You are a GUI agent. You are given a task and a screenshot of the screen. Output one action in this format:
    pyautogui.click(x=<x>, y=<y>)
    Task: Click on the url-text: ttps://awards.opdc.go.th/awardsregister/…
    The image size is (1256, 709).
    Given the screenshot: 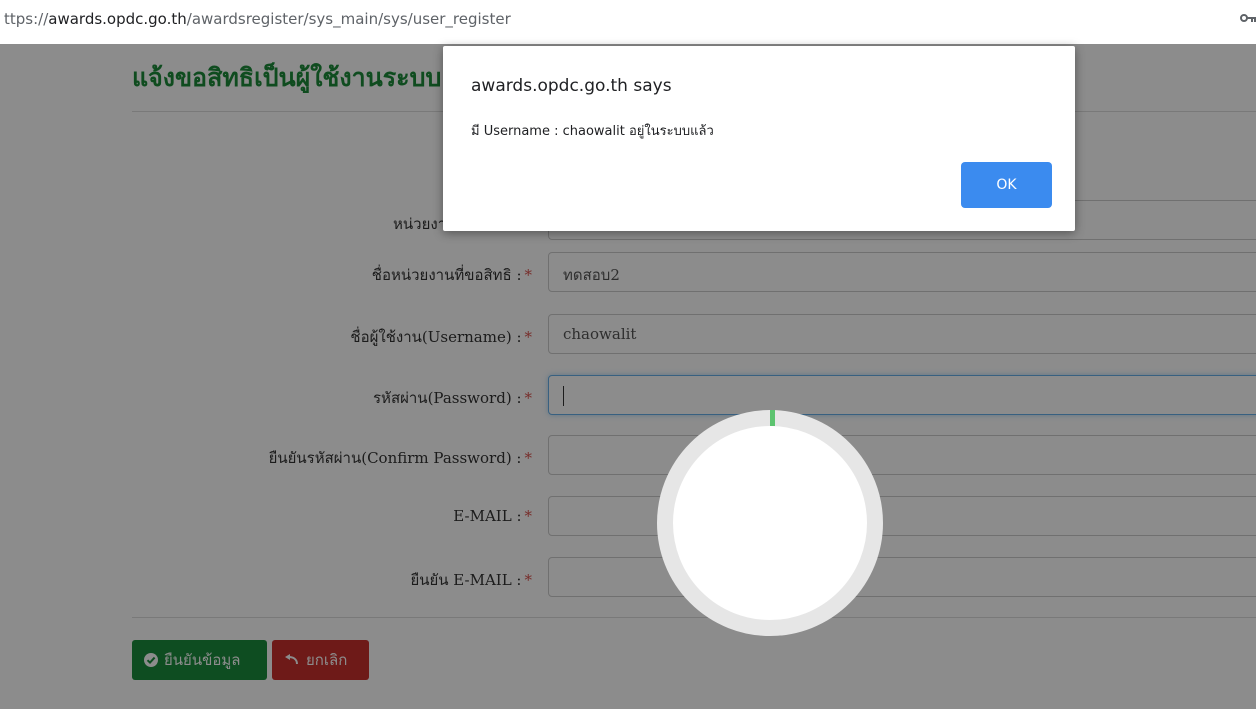 What is the action you would take?
    pyautogui.click(x=257, y=19)
    